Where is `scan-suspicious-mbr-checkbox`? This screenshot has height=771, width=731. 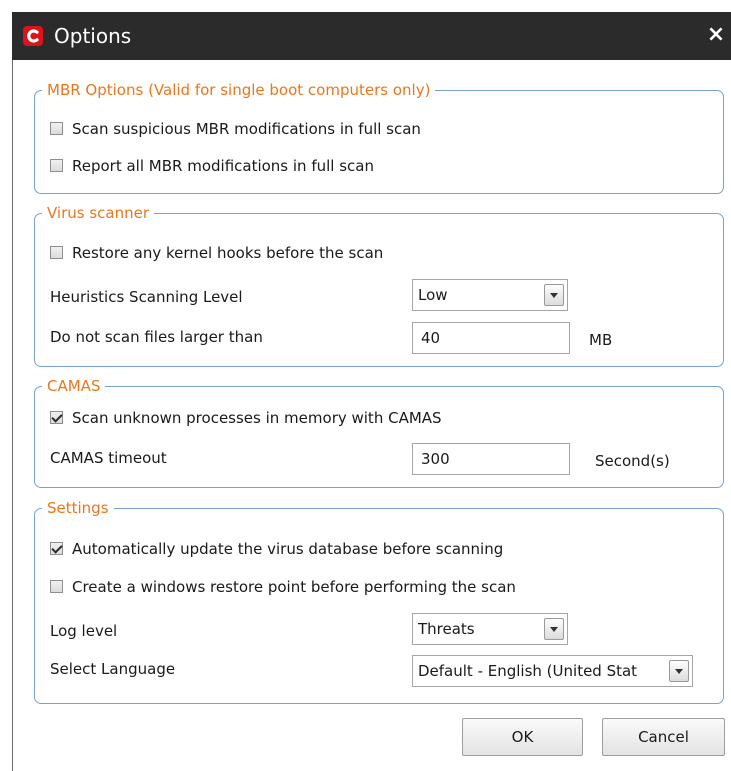 scan-suspicious-mbr-checkbox is located at coordinates (56, 128).